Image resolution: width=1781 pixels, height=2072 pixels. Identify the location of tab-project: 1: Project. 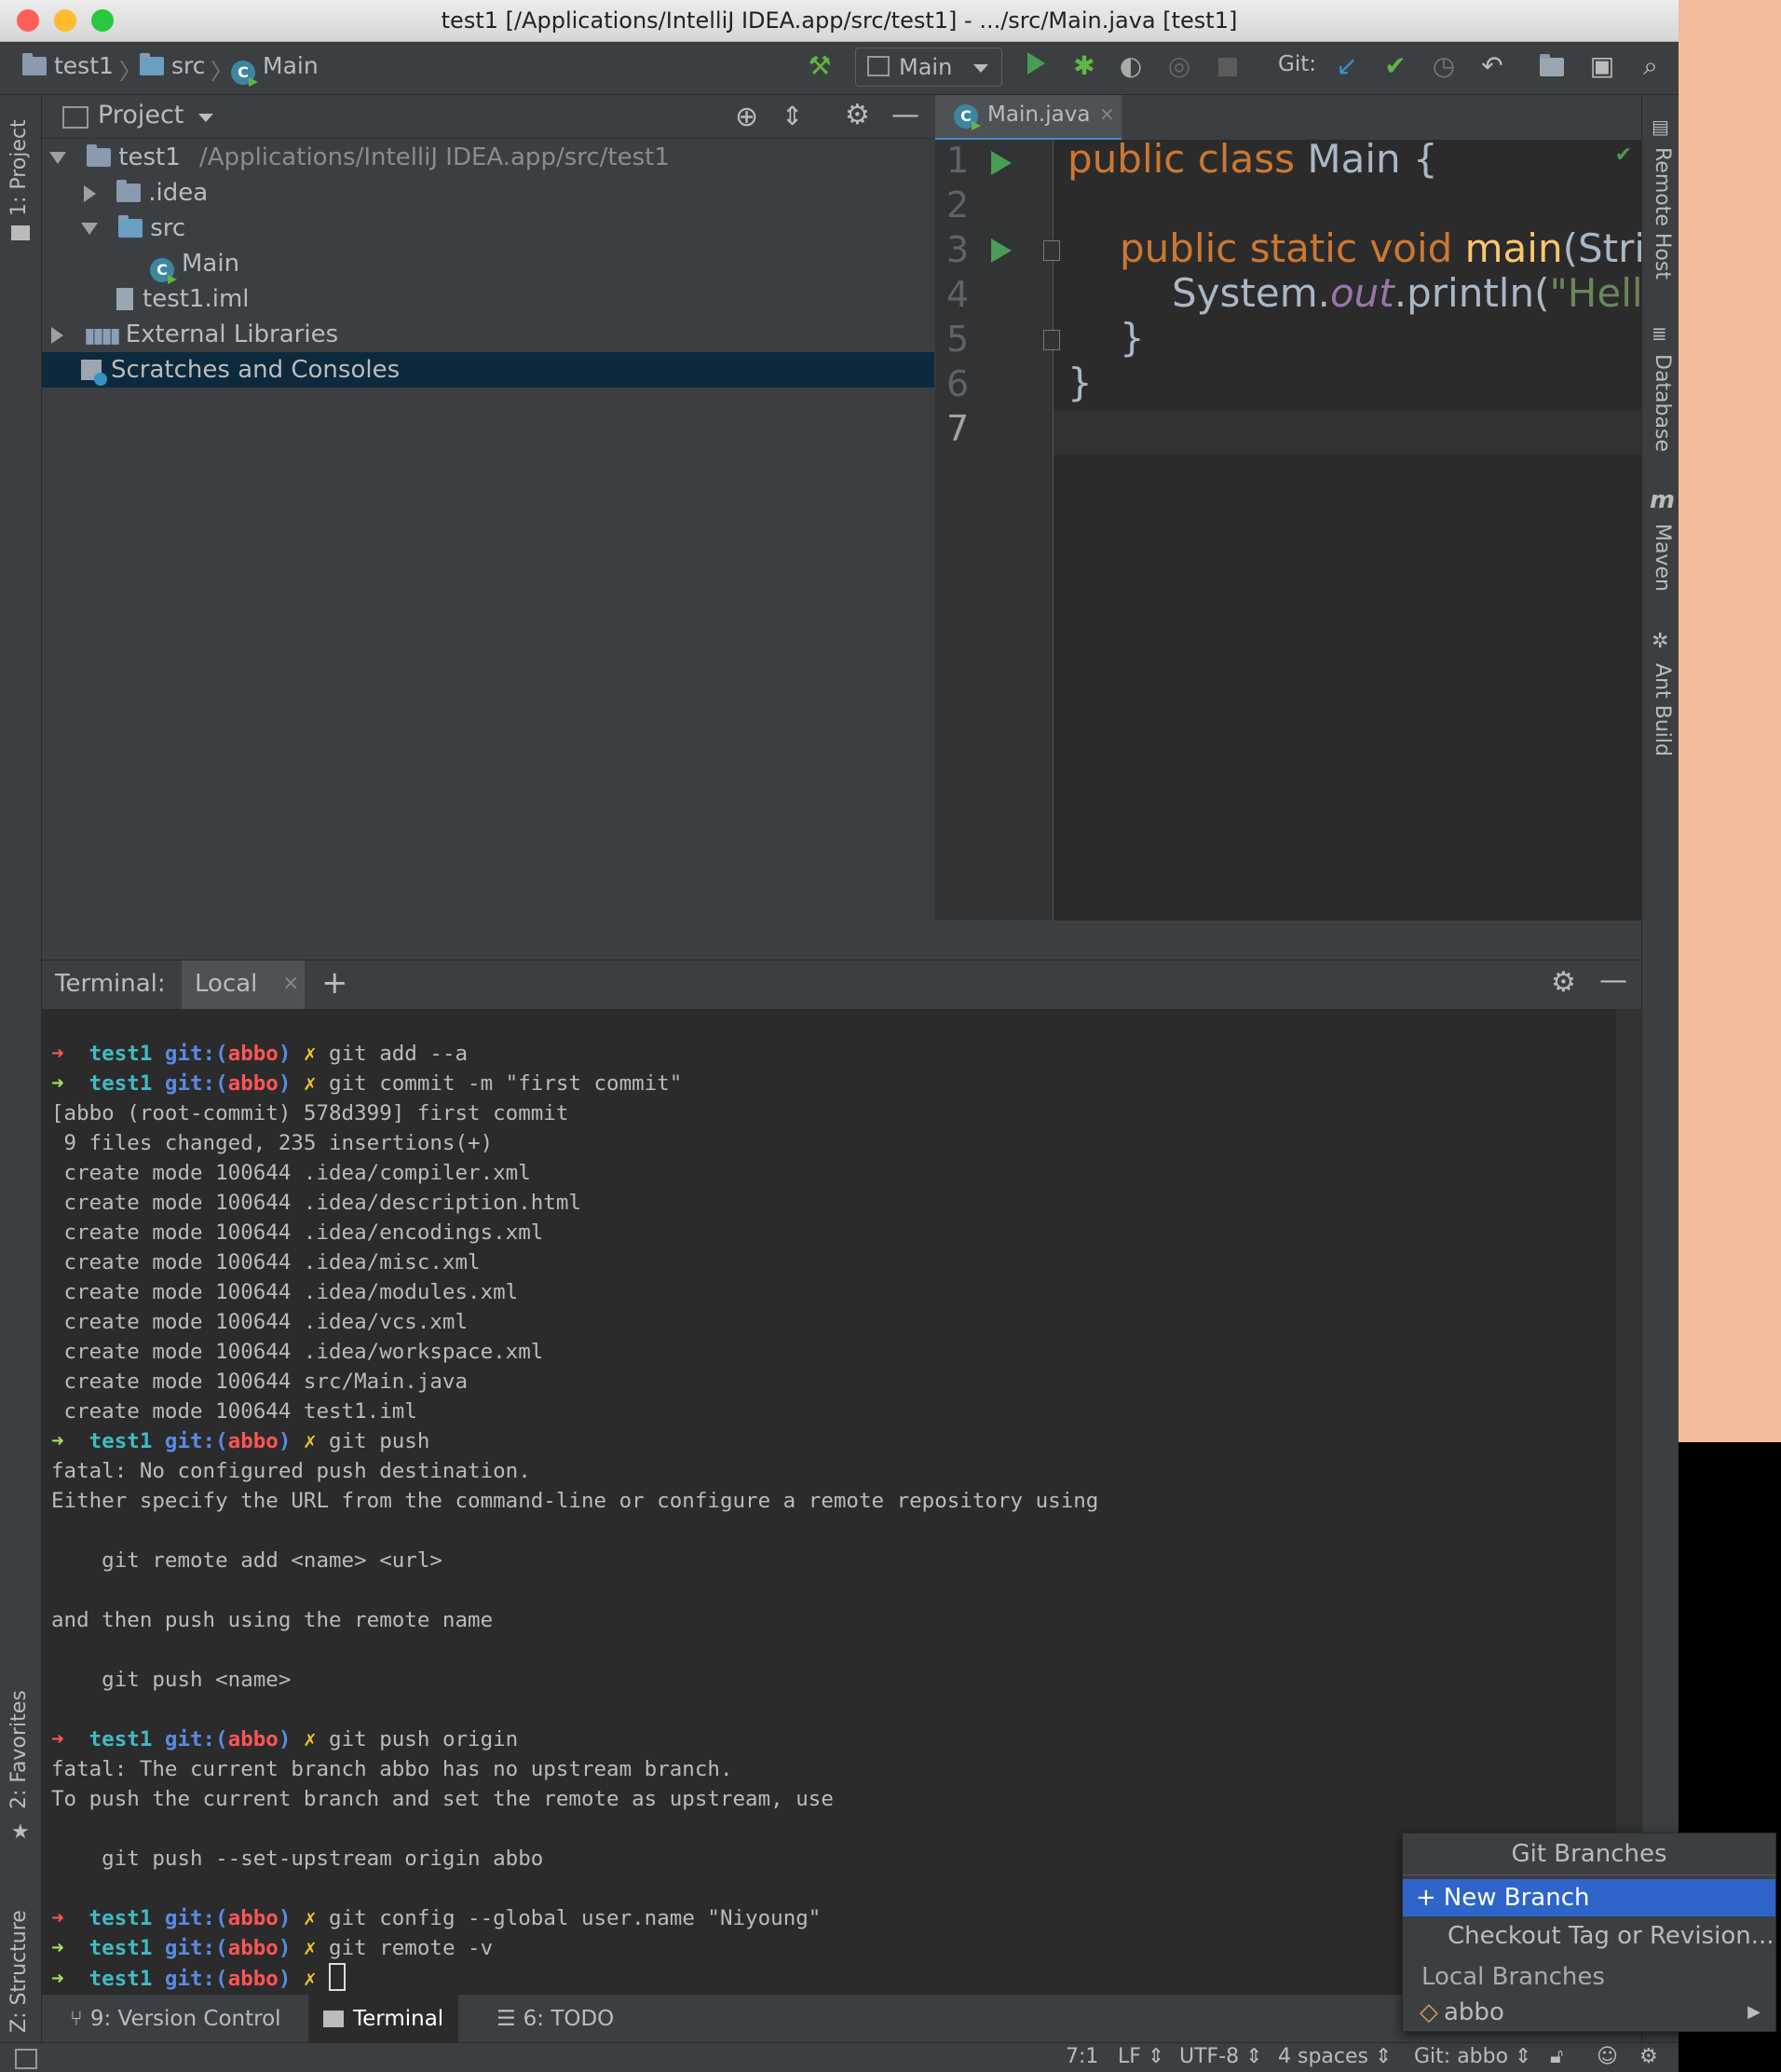
(19, 168).